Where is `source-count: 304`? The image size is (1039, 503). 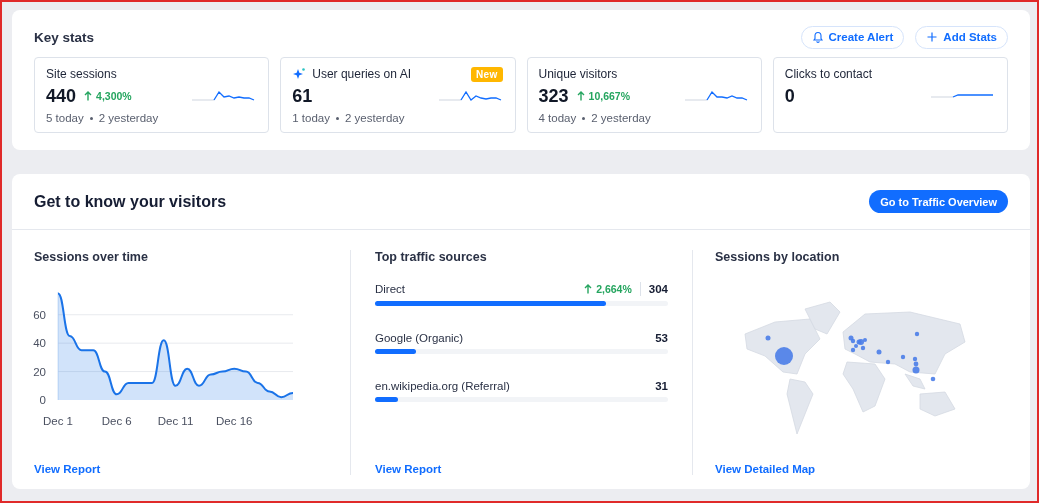 source-count: 304 is located at coordinates (658, 289).